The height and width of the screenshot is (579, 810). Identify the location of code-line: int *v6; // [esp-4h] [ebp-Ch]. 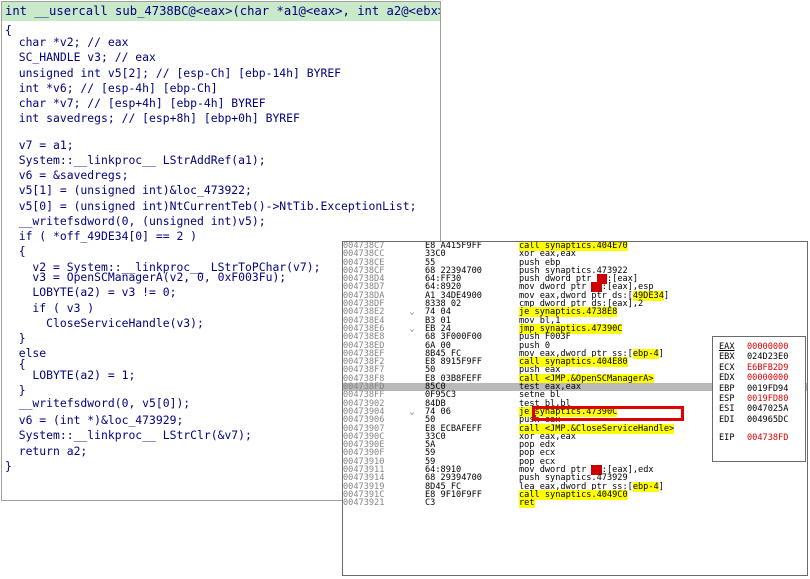
(222, 88).